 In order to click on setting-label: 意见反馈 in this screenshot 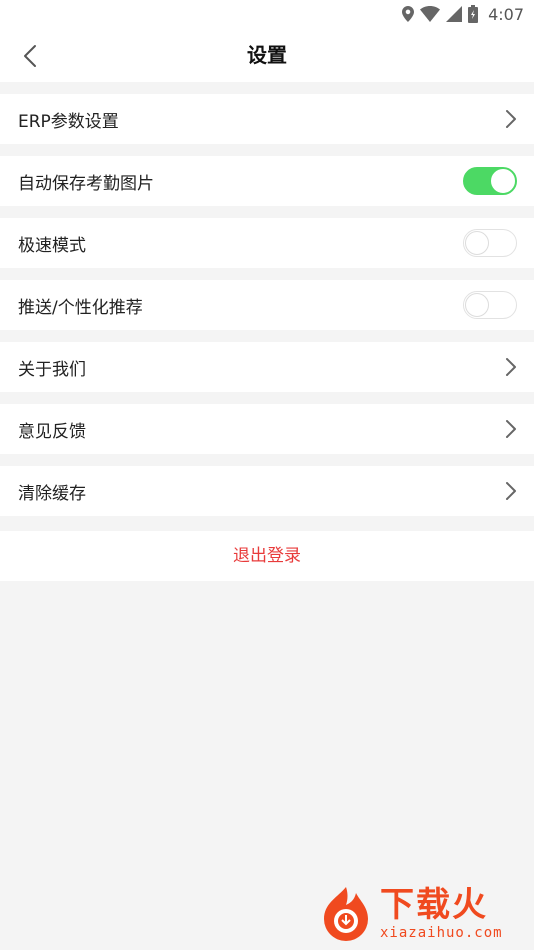, I will do `click(52, 431)`.